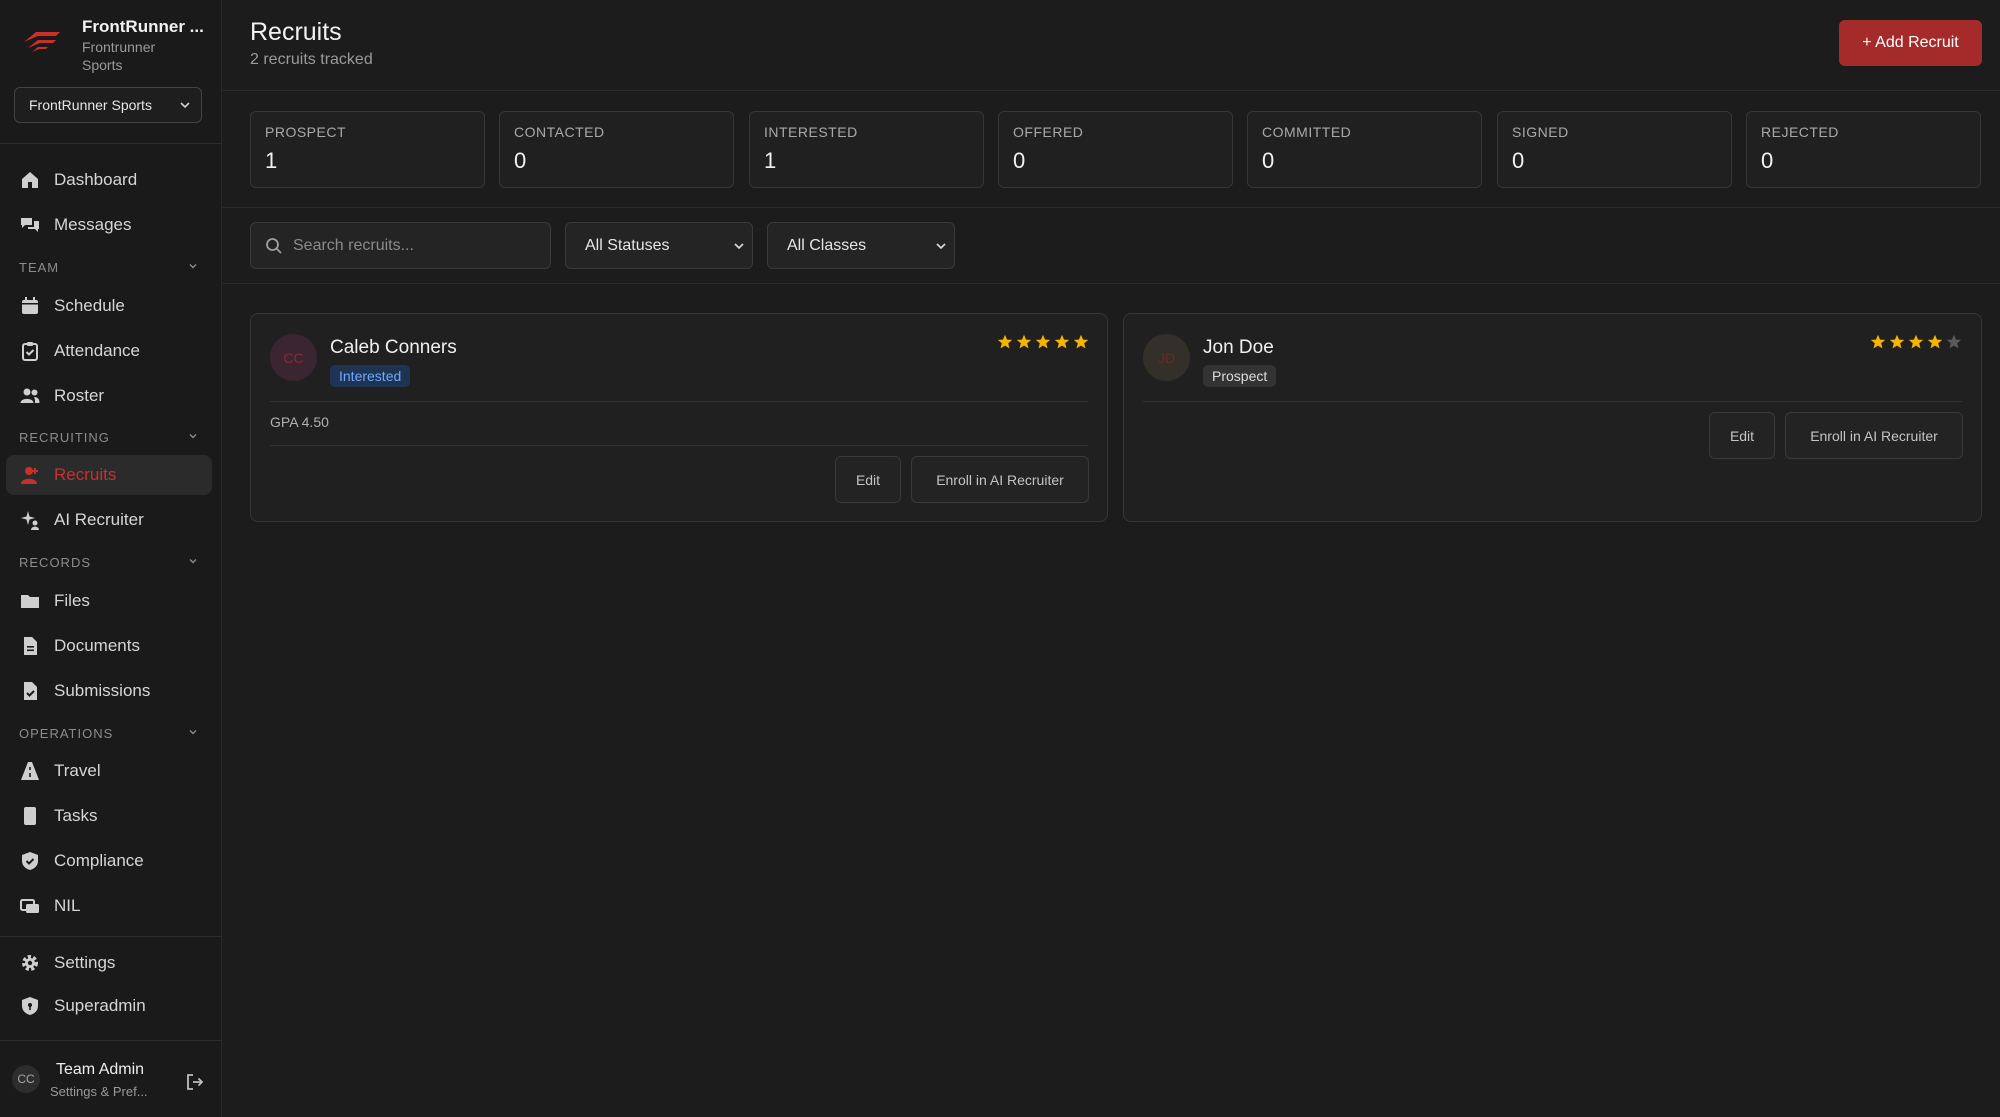 Image resolution: width=2000 pixels, height=1117 pixels. I want to click on sidebar-item-label: Superadmin, so click(100, 1005).